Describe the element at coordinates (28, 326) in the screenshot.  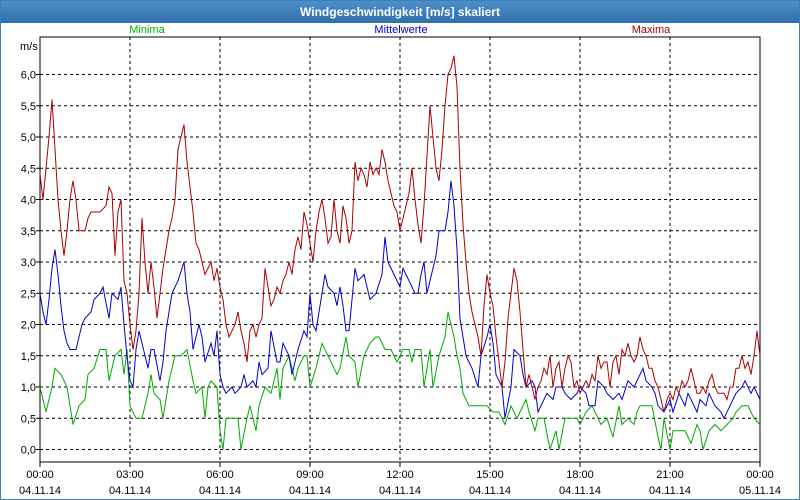
I see `y-tick-label: 2,0` at that location.